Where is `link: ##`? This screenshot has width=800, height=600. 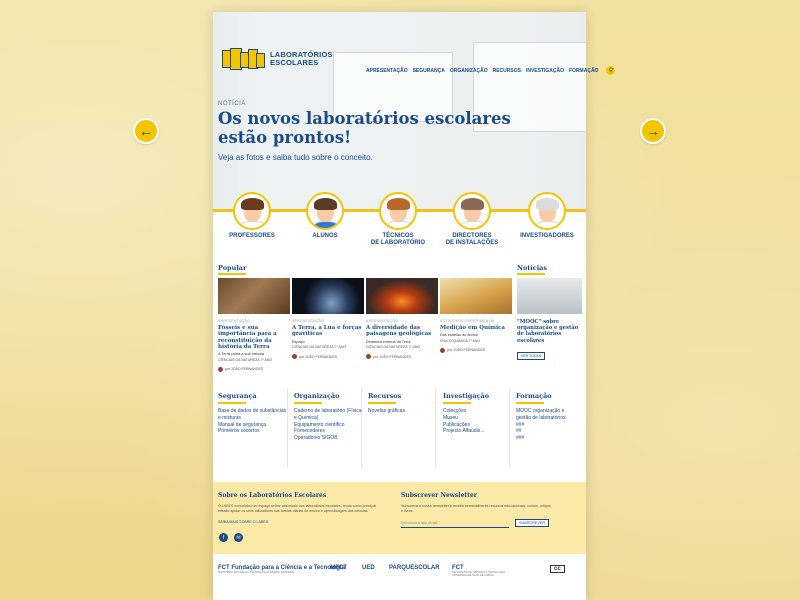
link: ## is located at coordinates (547, 431).